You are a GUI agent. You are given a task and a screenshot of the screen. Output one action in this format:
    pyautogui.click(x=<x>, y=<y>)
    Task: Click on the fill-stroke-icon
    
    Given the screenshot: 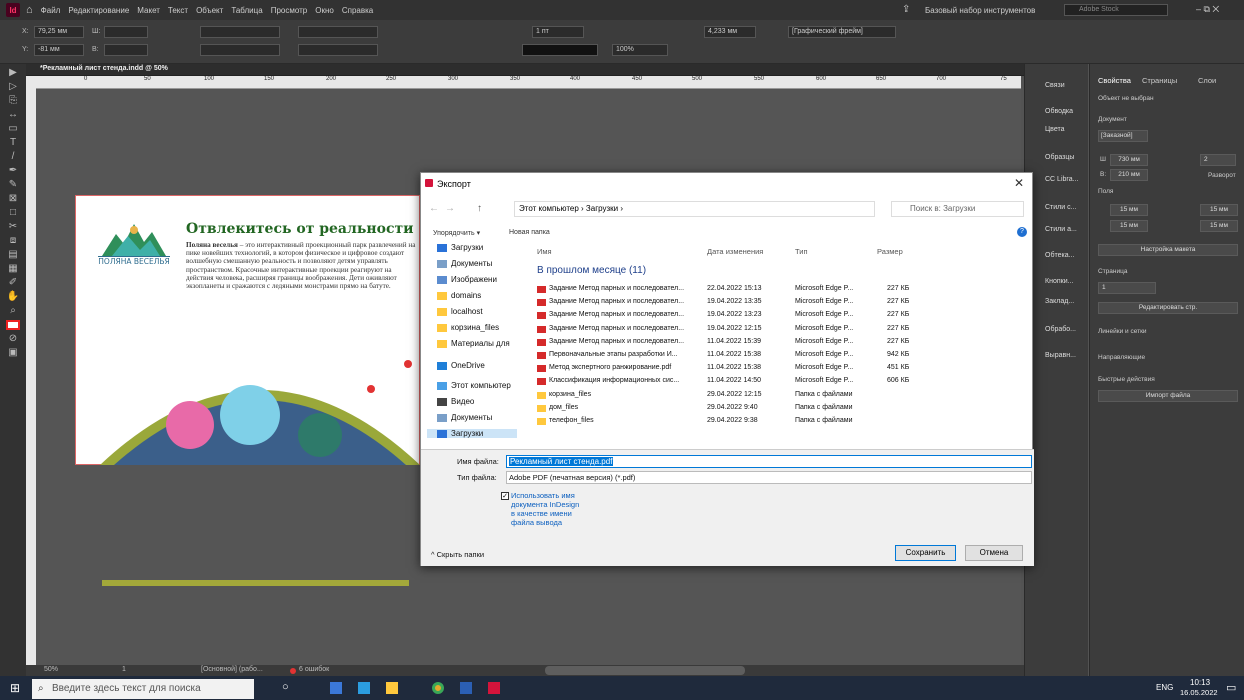 What is the action you would take?
    pyautogui.click(x=13, y=325)
    